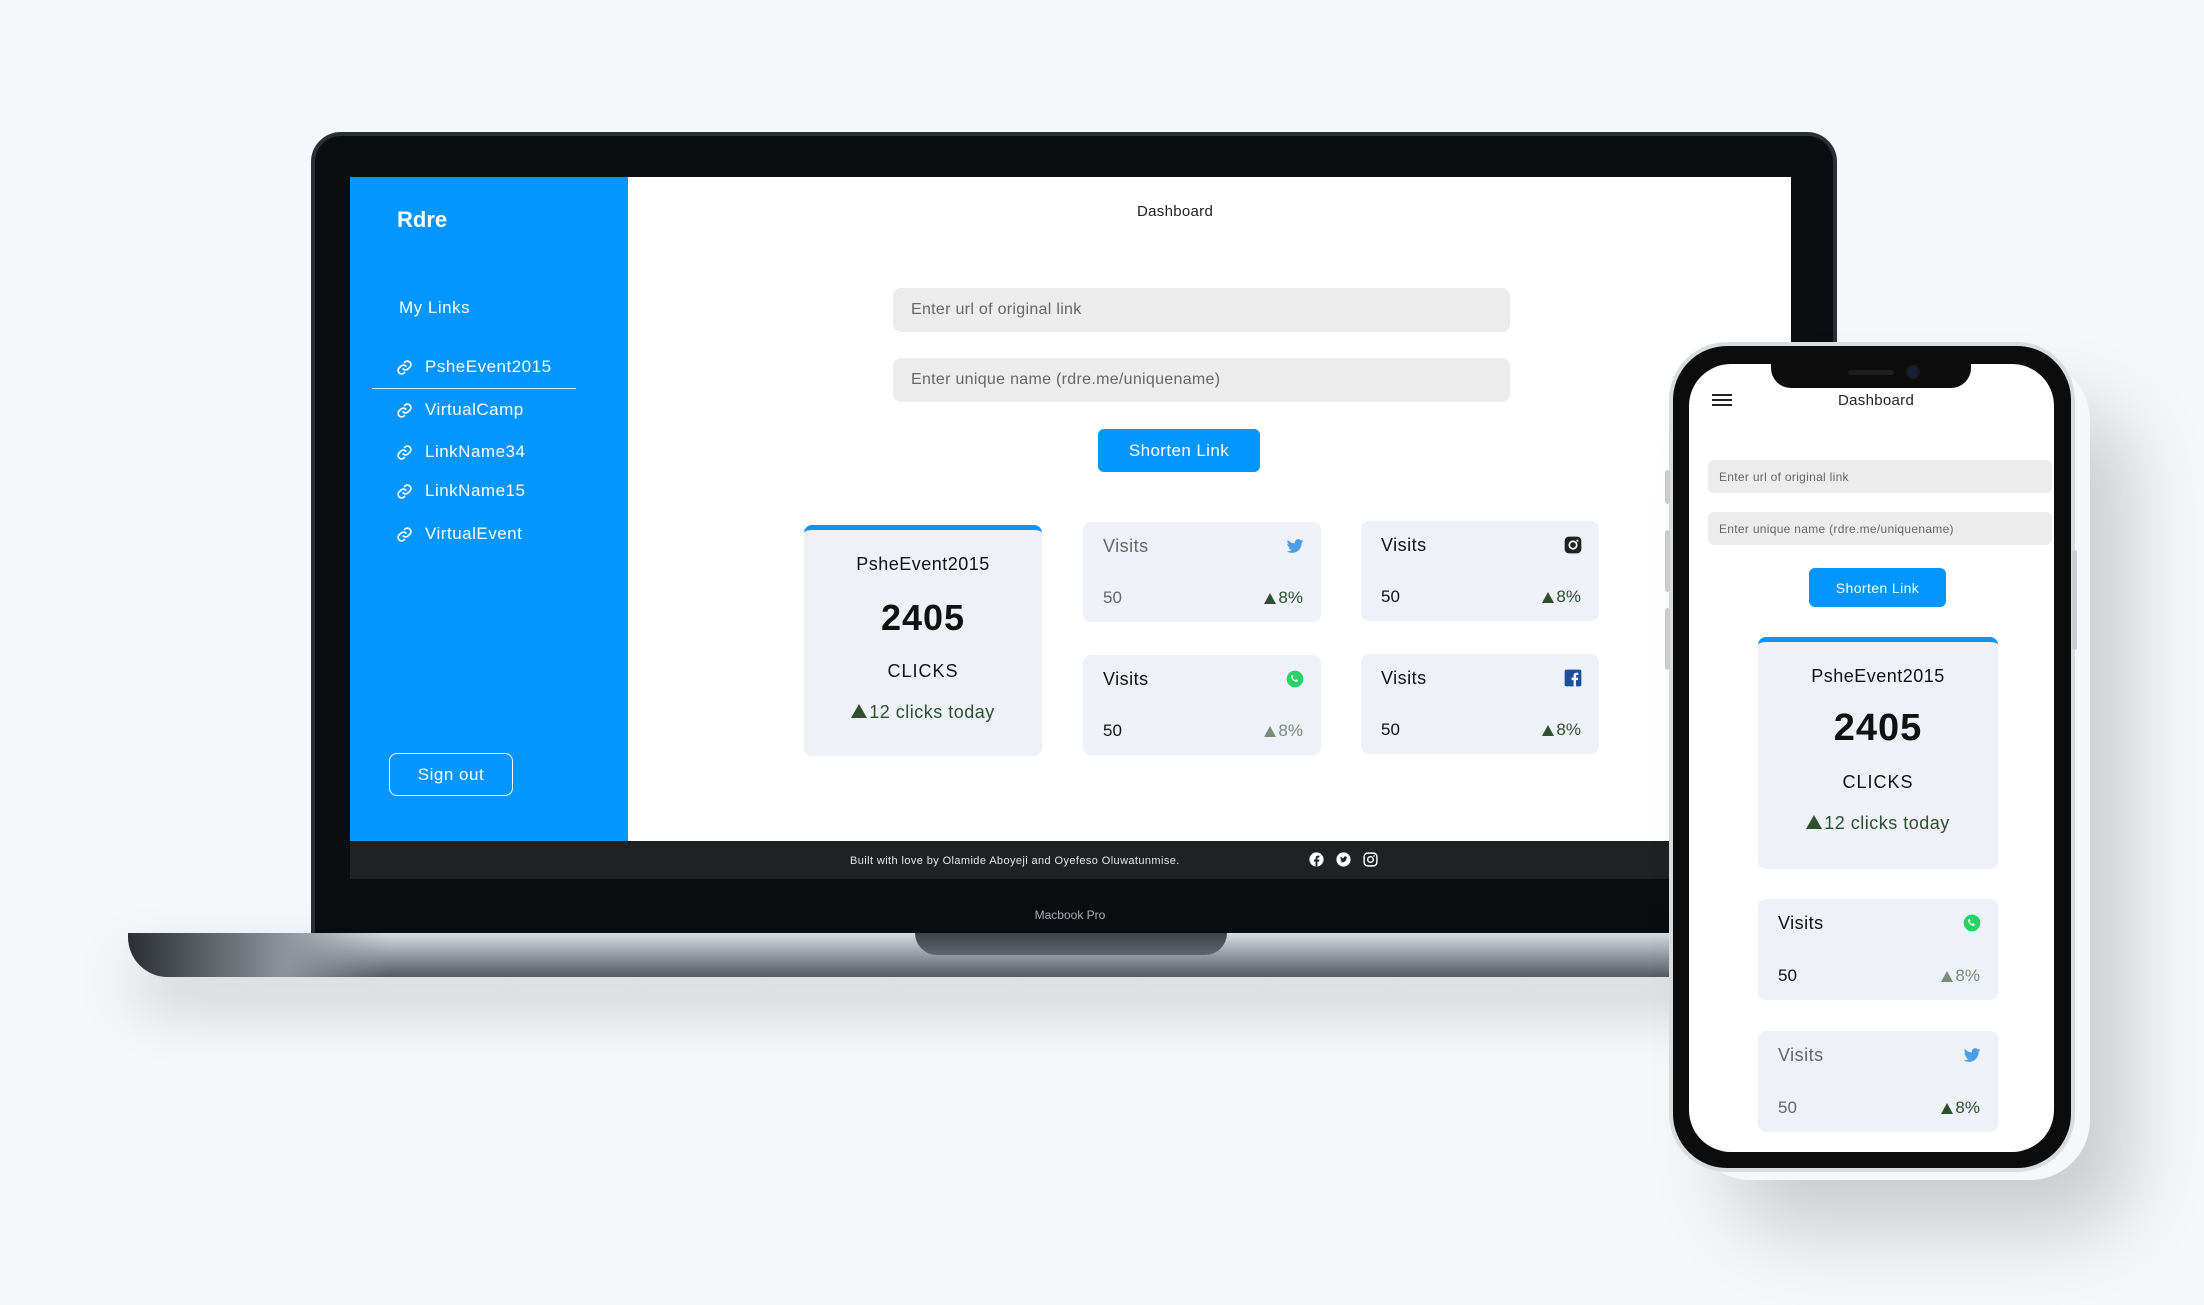 The width and height of the screenshot is (2204, 1305). What do you see at coordinates (1071, 944) in the screenshot?
I see `laptop-hinge` at bounding box center [1071, 944].